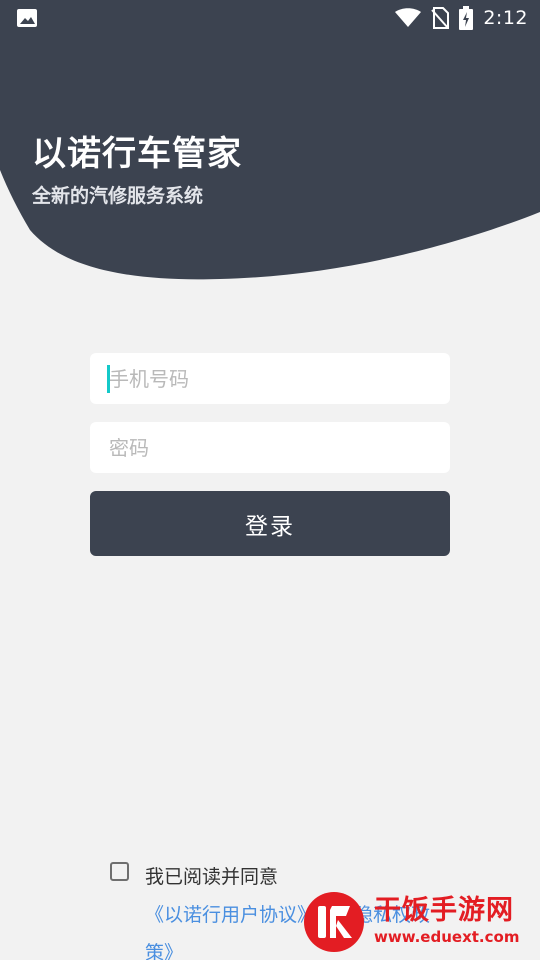 The height and width of the screenshot is (960, 540). I want to click on battery-icon, so click(466, 18).